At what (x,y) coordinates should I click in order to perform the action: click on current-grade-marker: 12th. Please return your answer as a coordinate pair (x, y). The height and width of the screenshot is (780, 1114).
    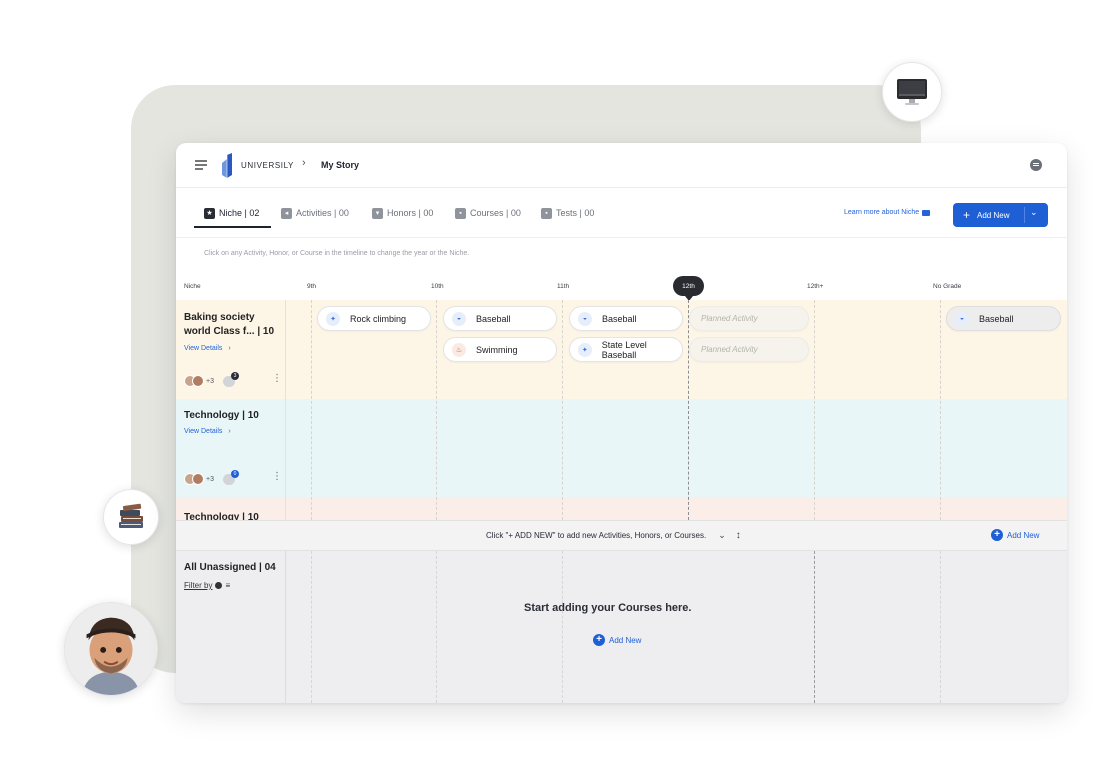
    Looking at the image, I should click on (688, 286).